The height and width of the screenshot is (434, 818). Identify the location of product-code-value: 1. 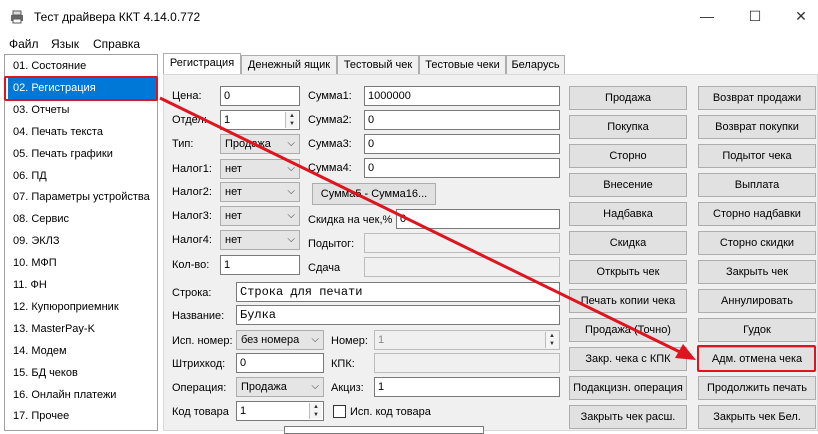
(243, 411).